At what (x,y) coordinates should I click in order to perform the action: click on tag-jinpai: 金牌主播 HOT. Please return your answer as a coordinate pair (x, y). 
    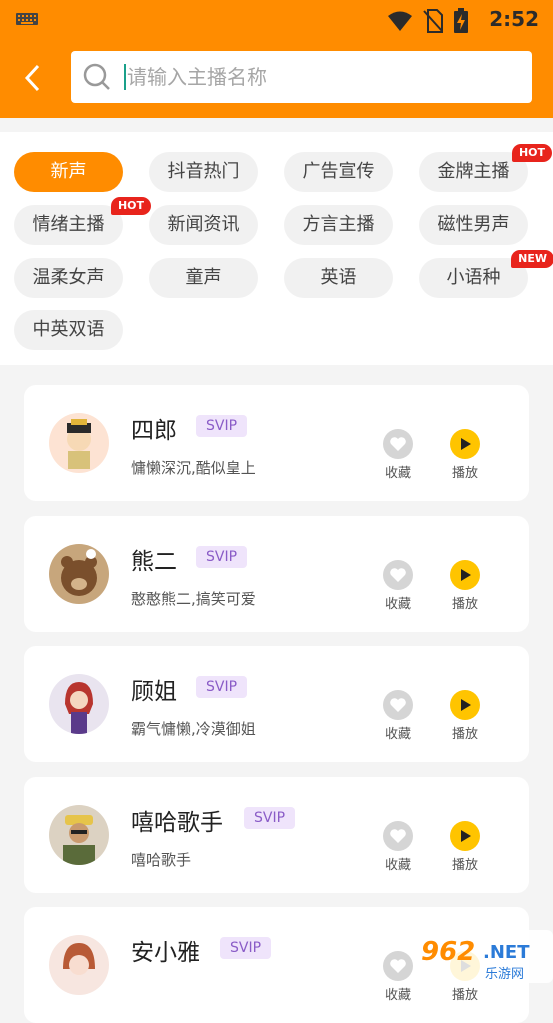
    Looking at the image, I should click on (485, 168).